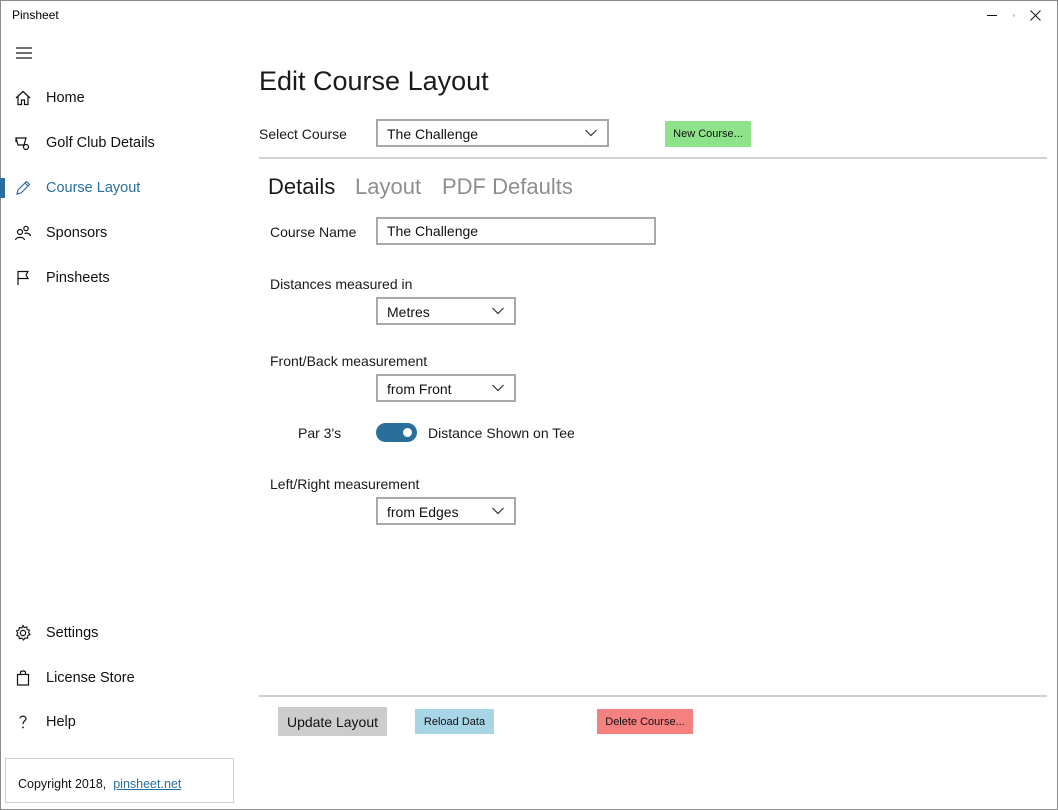 This screenshot has height=810, width=1058. Describe the element at coordinates (93, 188) in the screenshot. I see `nav-item-label: Course Layout` at that location.